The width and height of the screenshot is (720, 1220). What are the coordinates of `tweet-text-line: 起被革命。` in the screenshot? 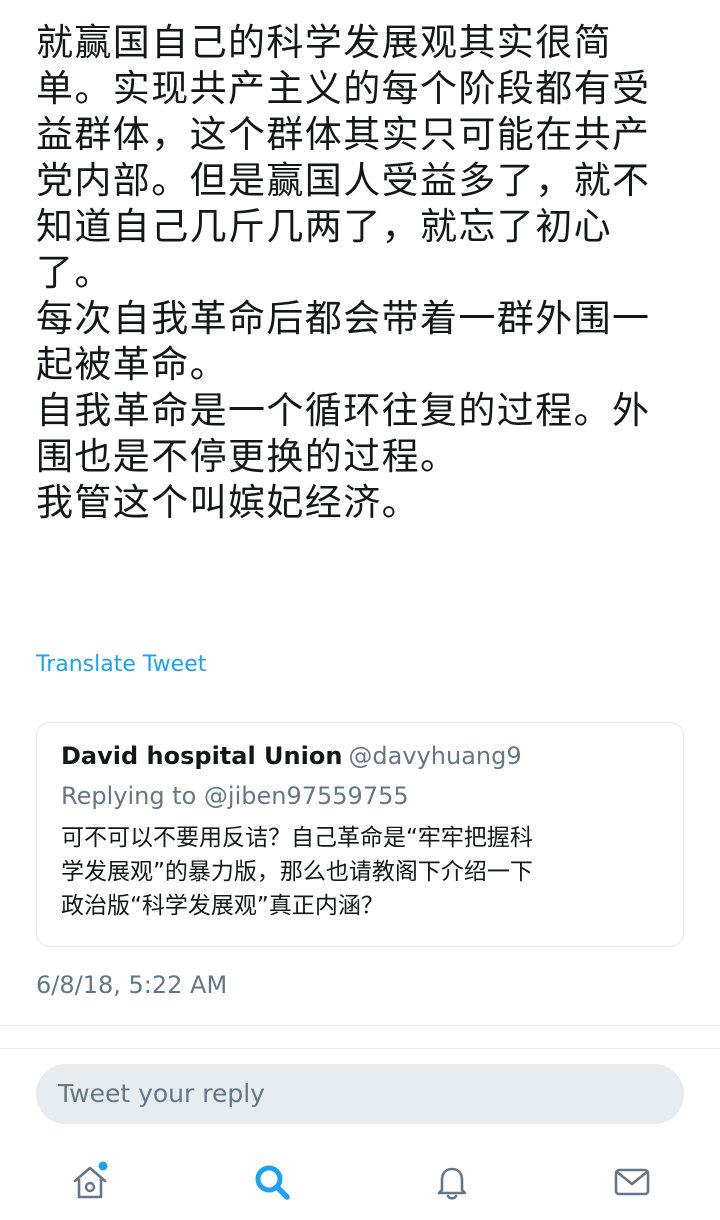 It's located at (132, 364).